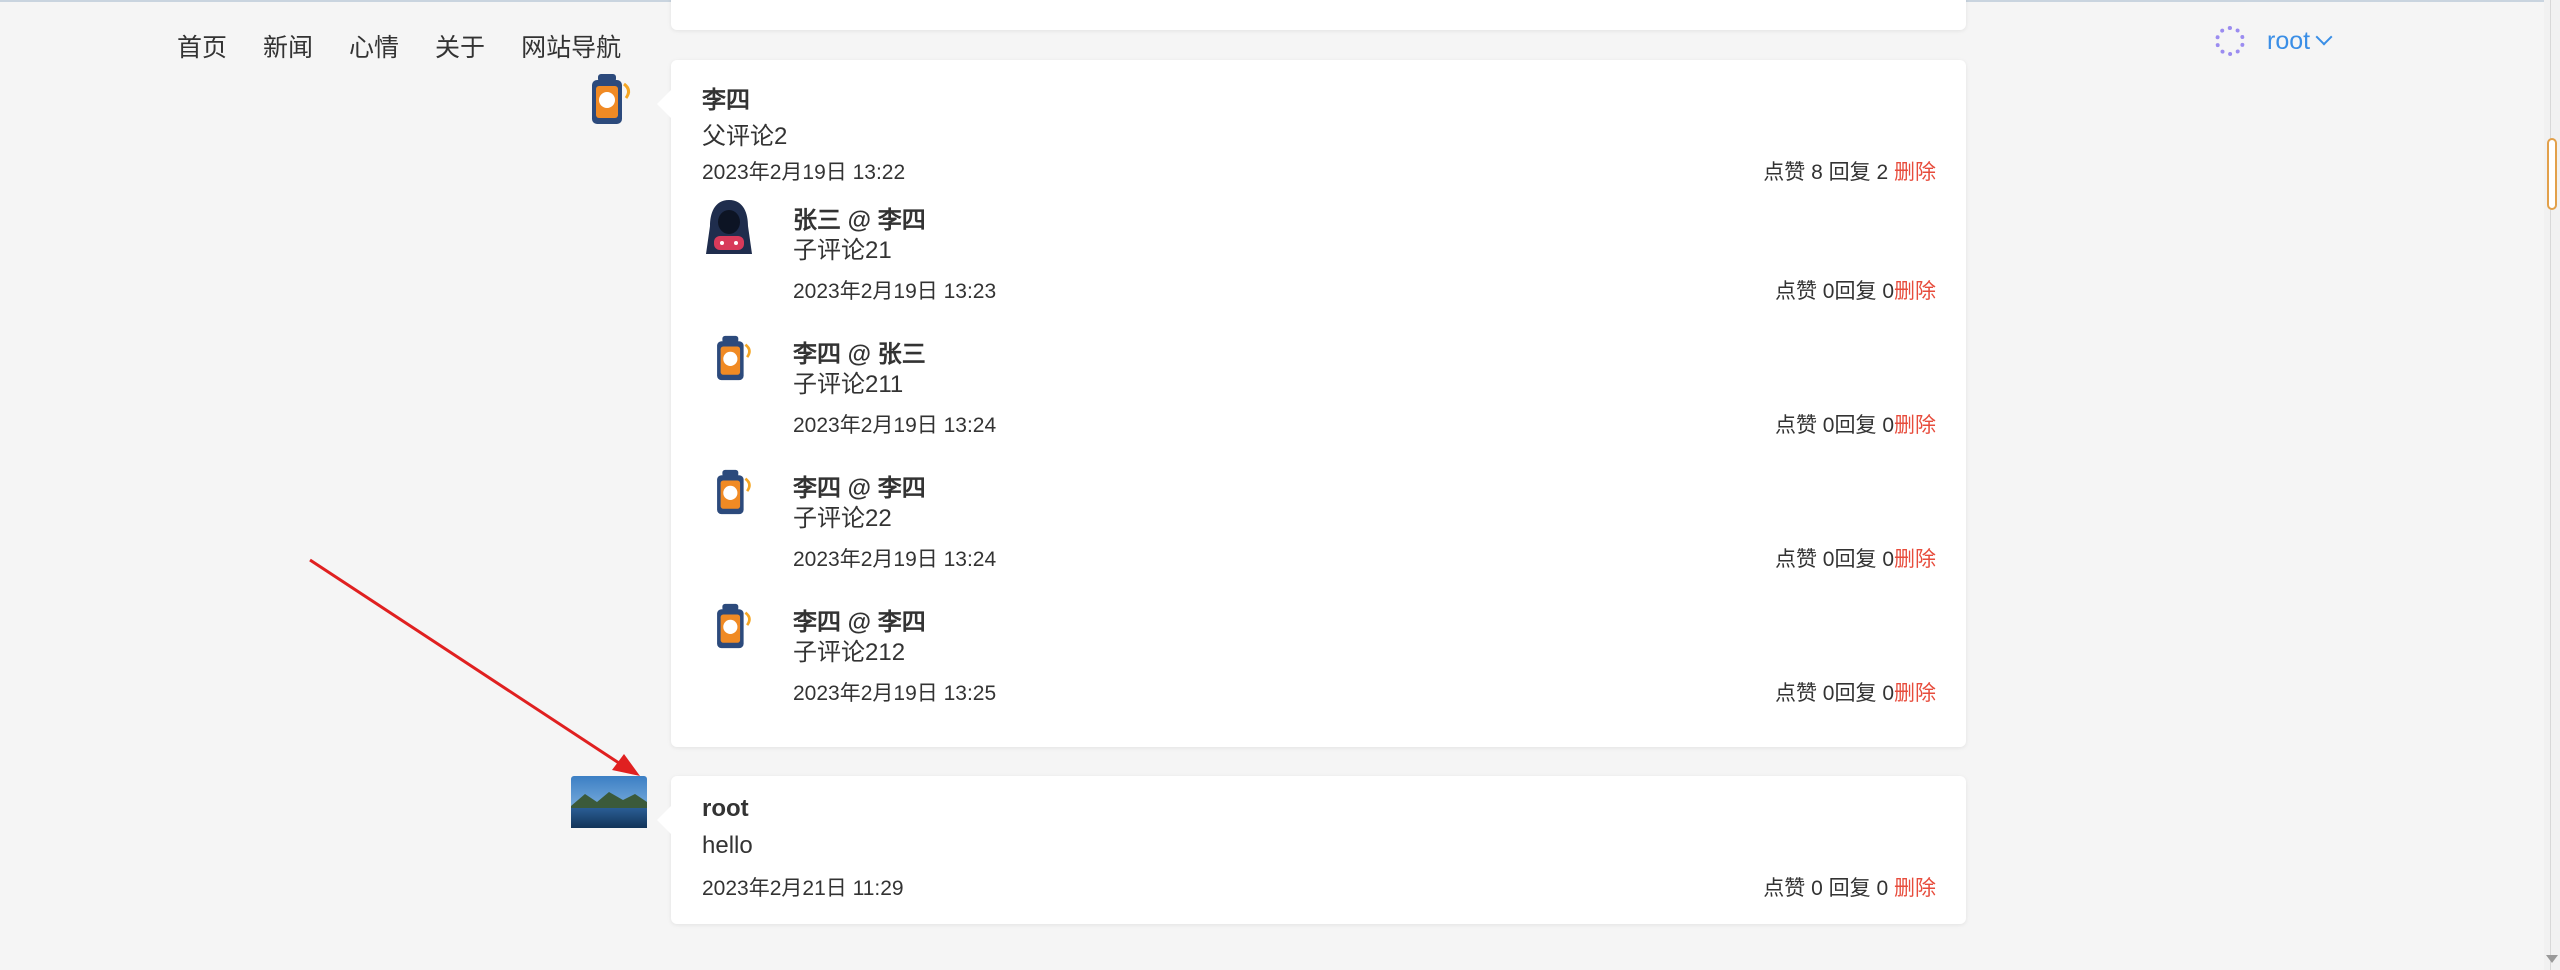 The height and width of the screenshot is (970, 2560). I want to click on scroll-down-icon, so click(2552, 959).